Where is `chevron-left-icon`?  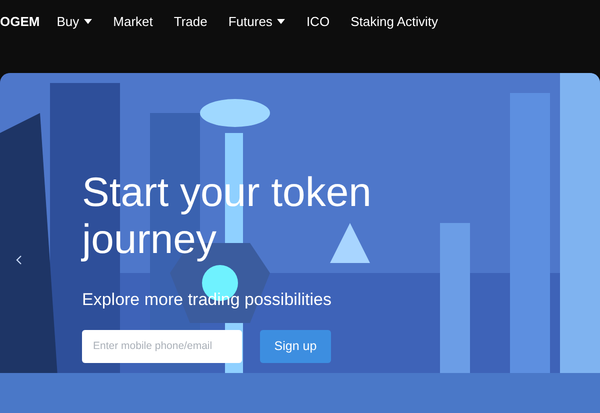 chevron-left-icon is located at coordinates (19, 260).